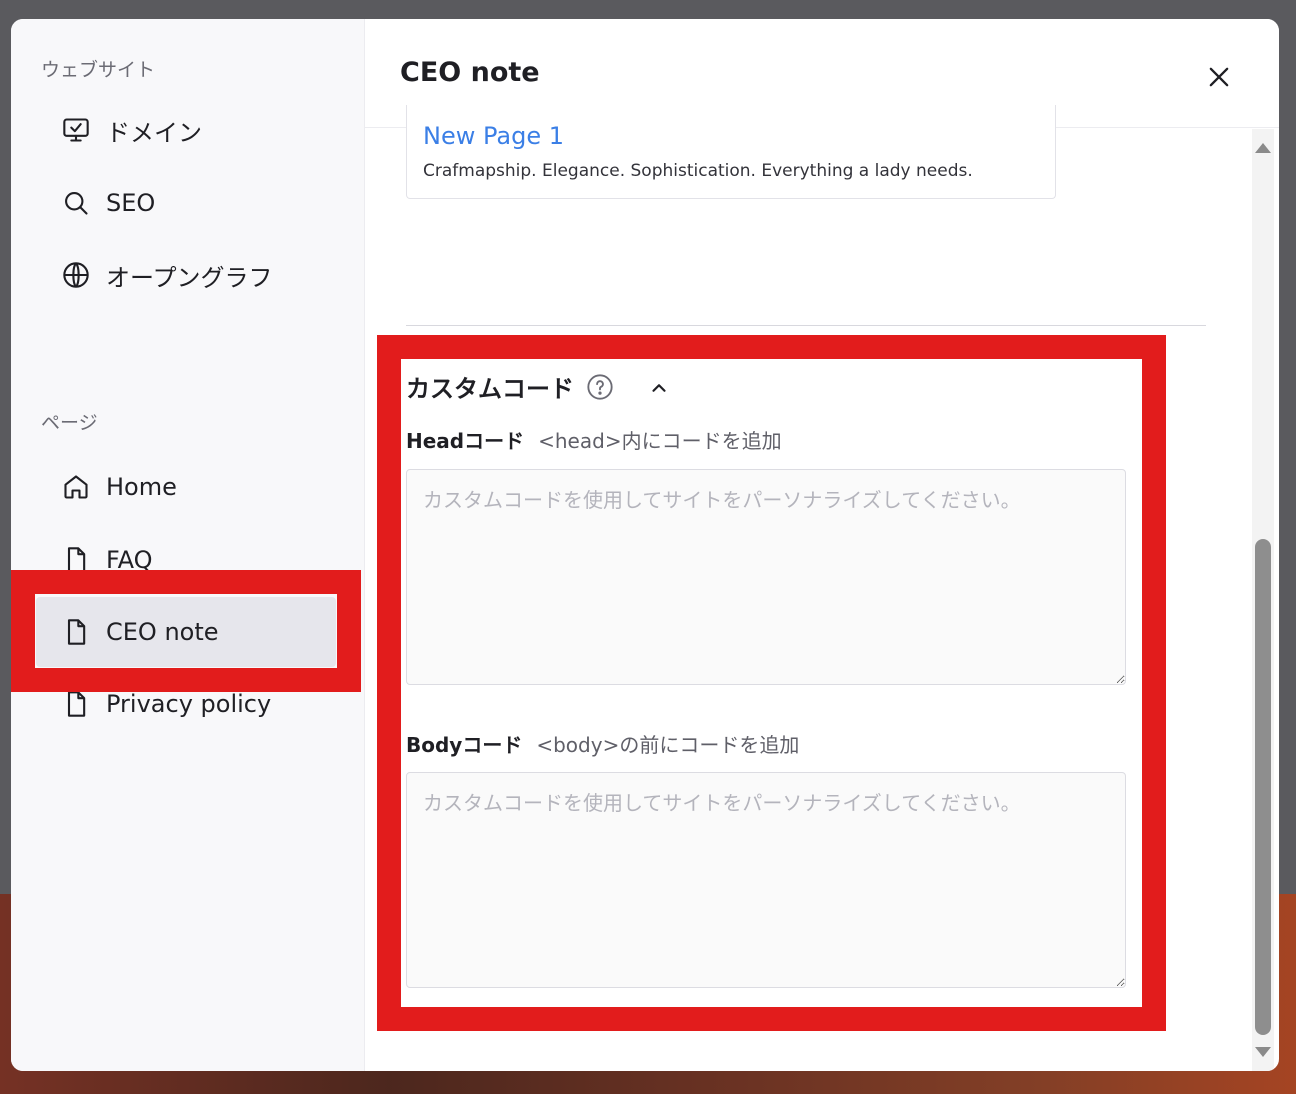 This screenshot has height=1094, width=1296. I want to click on head-code-label-text: Headコード, so click(465, 441).